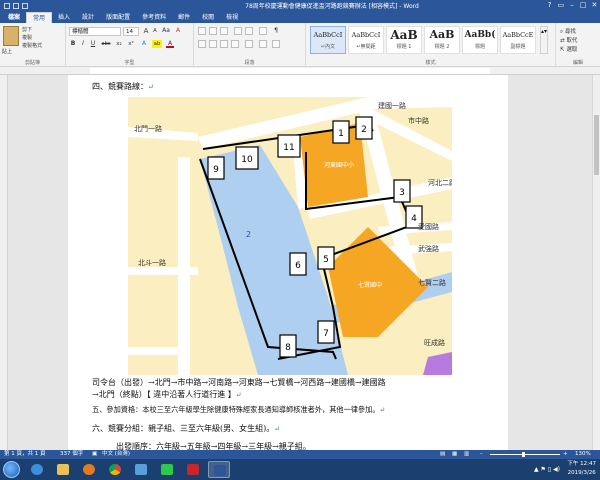 This screenshot has width=600, height=480. What do you see at coordinates (263, 31) in the screenshot?
I see `sort-icon` at bounding box center [263, 31].